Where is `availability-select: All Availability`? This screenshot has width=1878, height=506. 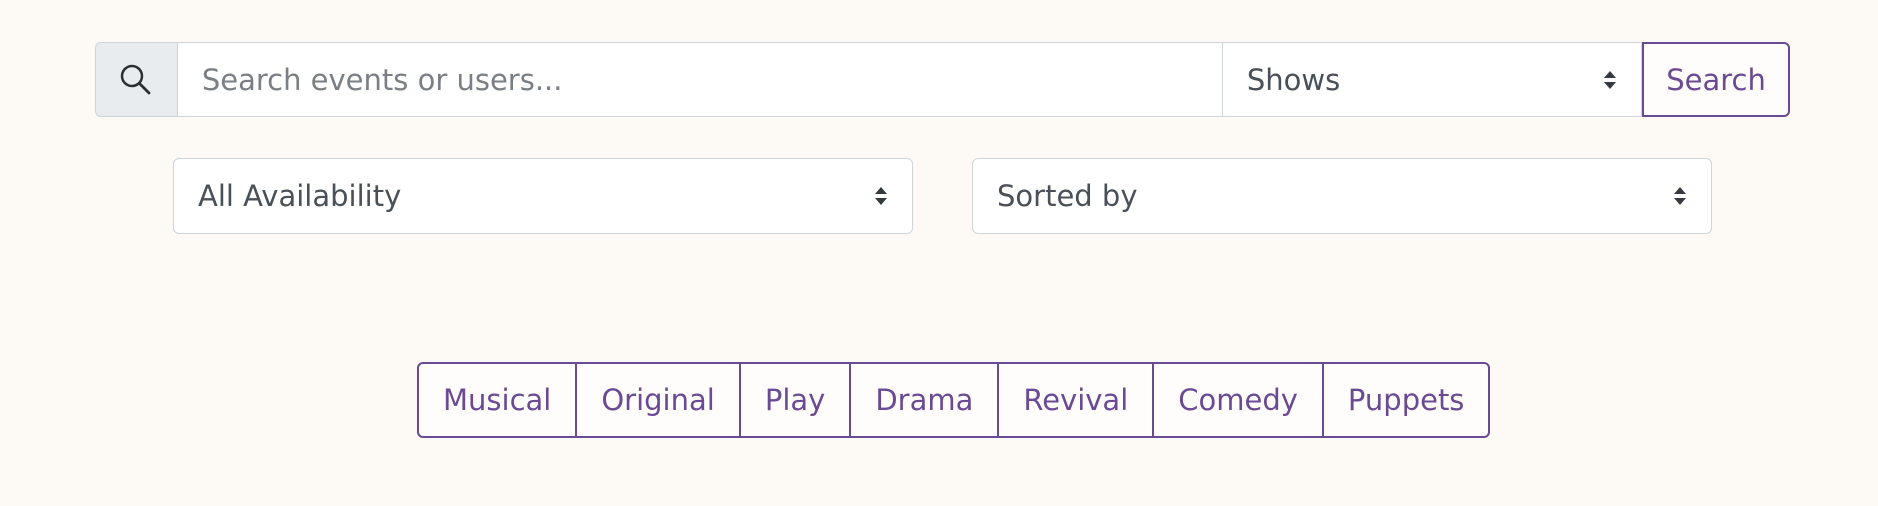
availability-select: All Availability is located at coordinates (543, 196).